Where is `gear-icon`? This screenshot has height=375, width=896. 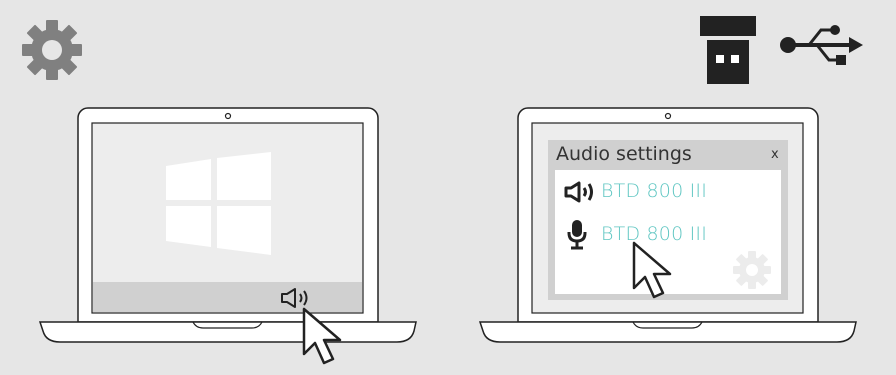
gear-icon is located at coordinates (752, 270).